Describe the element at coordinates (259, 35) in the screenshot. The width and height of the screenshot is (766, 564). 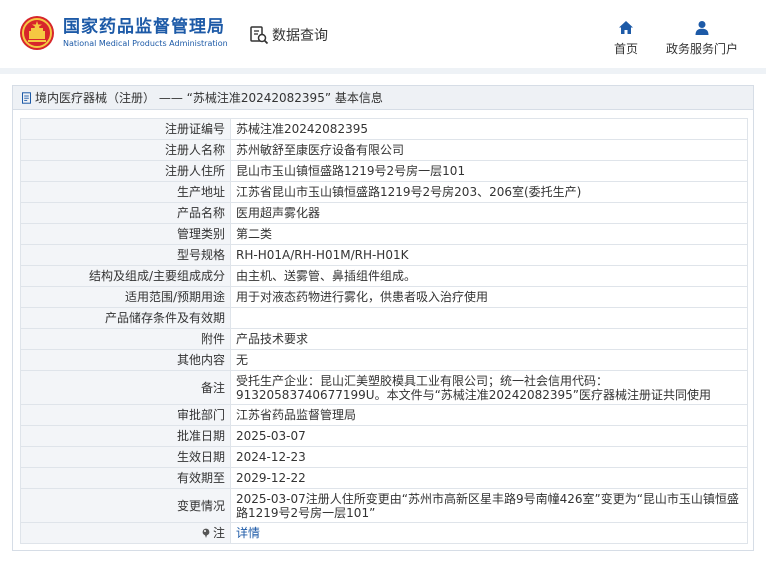
I see `data-search-icon` at that location.